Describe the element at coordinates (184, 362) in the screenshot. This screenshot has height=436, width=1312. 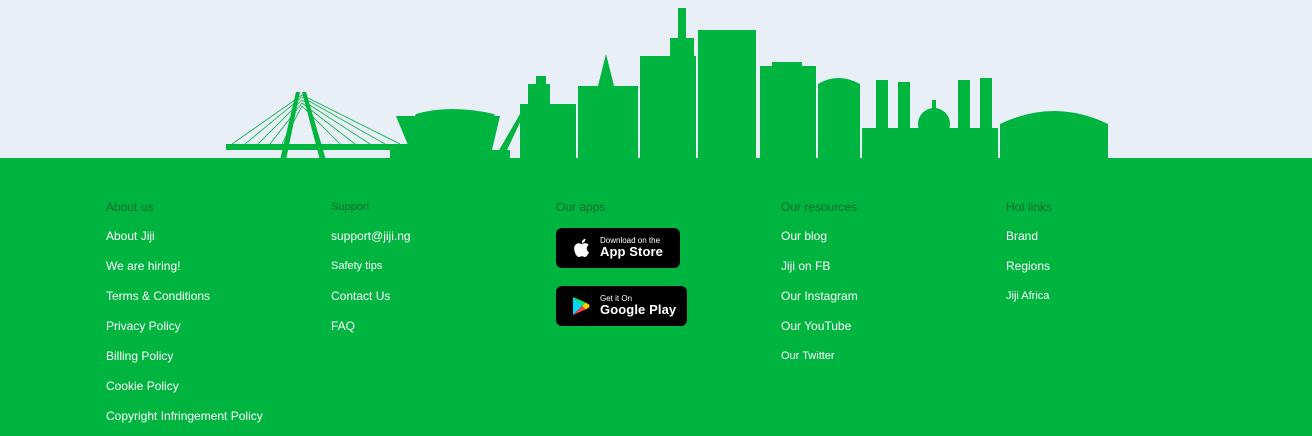
I see `billing-policy-link: Billing Policy` at that location.